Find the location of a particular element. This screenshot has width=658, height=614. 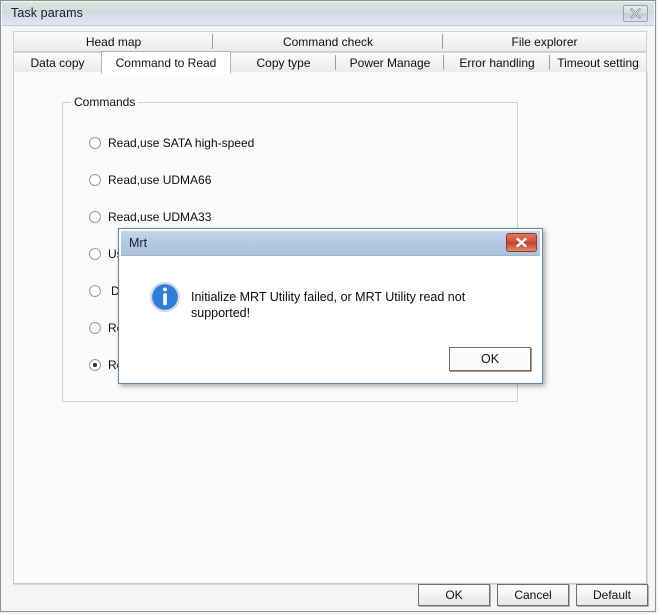

tab-label: Error handling is located at coordinates (497, 62).